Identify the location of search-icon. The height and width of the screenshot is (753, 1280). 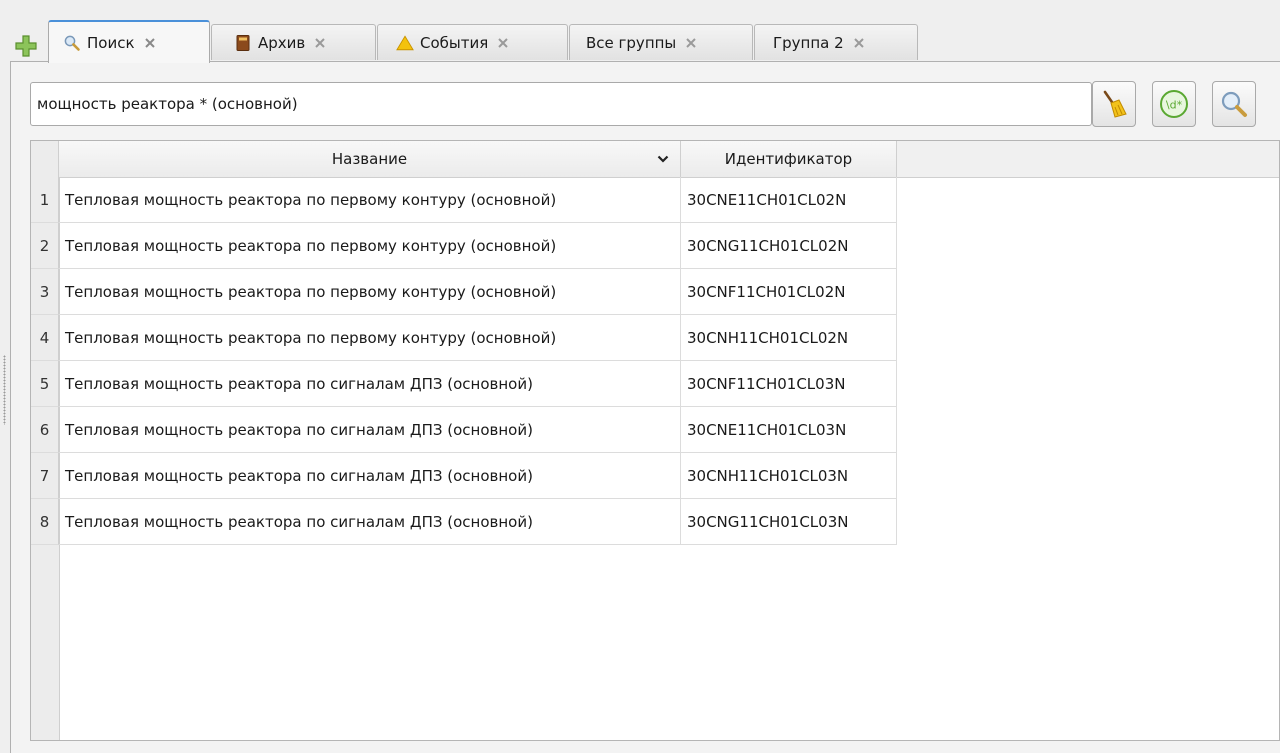
(72, 43).